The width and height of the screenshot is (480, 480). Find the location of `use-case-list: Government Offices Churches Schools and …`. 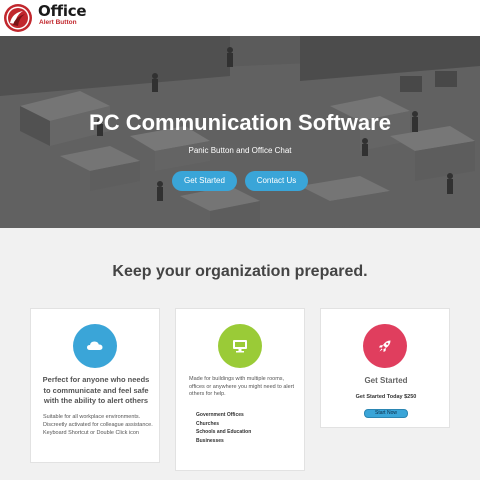

use-case-list: Government Offices Churches Schools and … is located at coordinates (223, 428).